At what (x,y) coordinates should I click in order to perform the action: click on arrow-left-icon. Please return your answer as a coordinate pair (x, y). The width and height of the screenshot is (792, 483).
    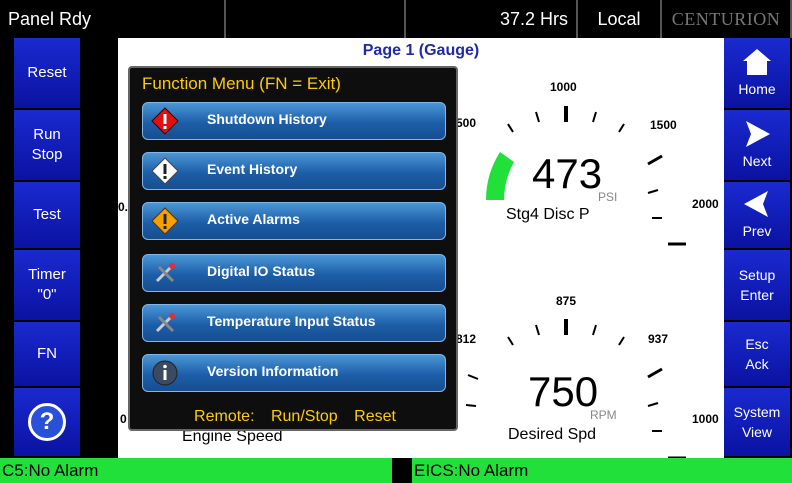
    Looking at the image, I should click on (756, 204).